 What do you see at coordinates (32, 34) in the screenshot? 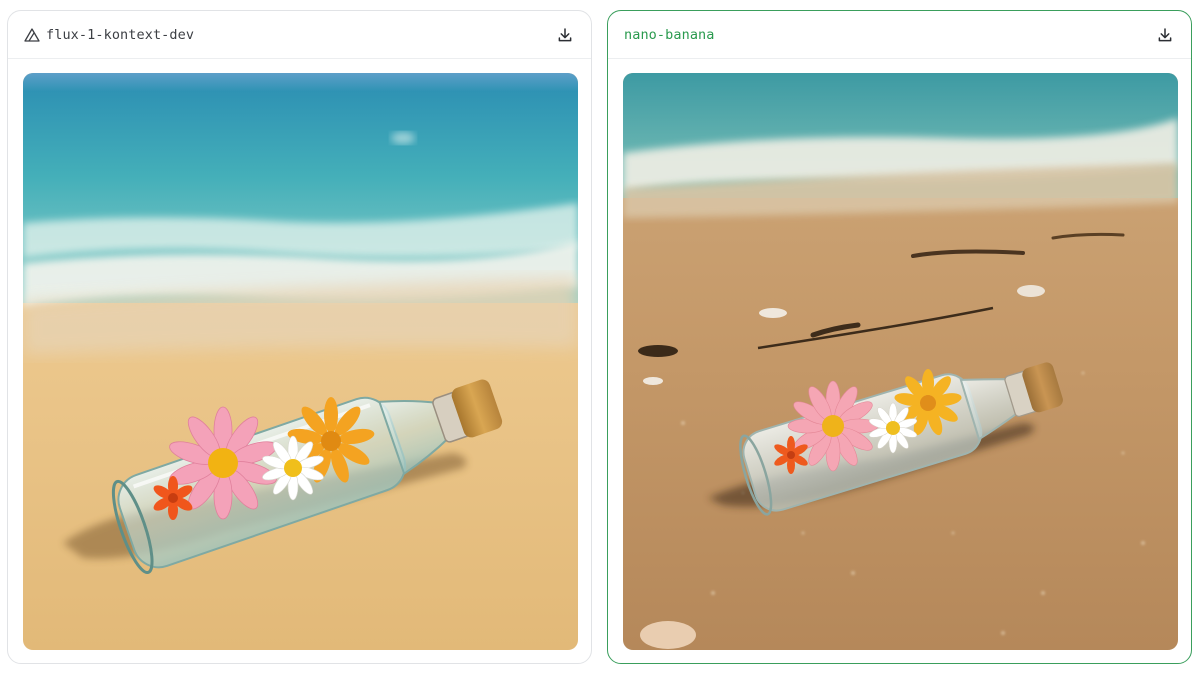
I see `triangle-logo-icon` at bounding box center [32, 34].